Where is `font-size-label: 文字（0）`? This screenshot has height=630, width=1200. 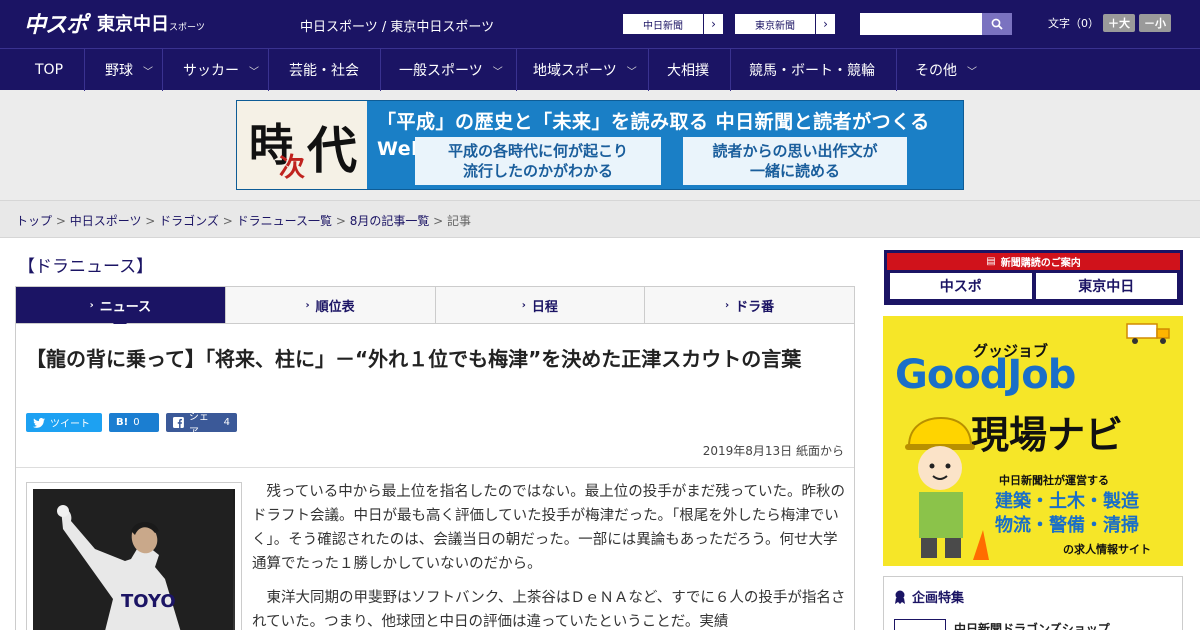 font-size-label: 文字（0） is located at coordinates (1073, 23).